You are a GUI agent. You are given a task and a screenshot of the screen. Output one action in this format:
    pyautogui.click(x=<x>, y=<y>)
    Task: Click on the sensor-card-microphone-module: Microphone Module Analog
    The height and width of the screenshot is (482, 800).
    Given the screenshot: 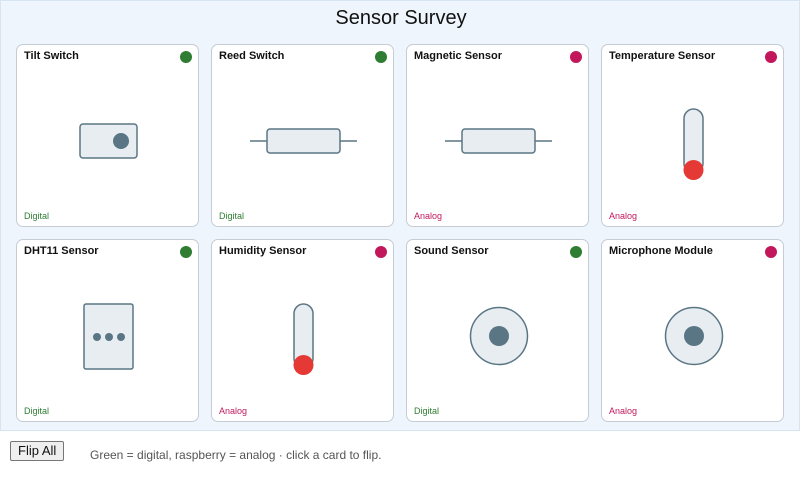 What is the action you would take?
    pyautogui.click(x=692, y=330)
    